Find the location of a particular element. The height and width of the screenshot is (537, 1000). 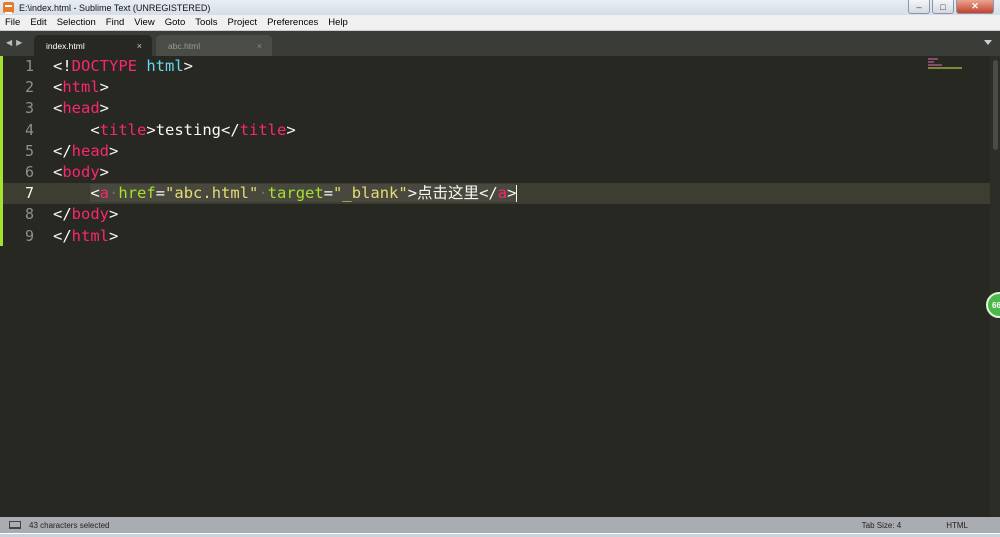

line-number-current: 7 is located at coordinates (29, 193).